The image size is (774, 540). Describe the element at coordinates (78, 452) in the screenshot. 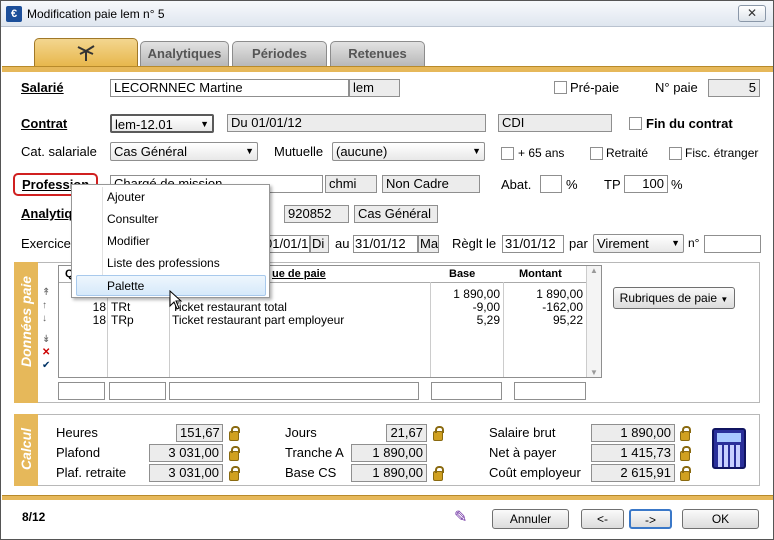

I see `plafond-label: Plafond` at that location.